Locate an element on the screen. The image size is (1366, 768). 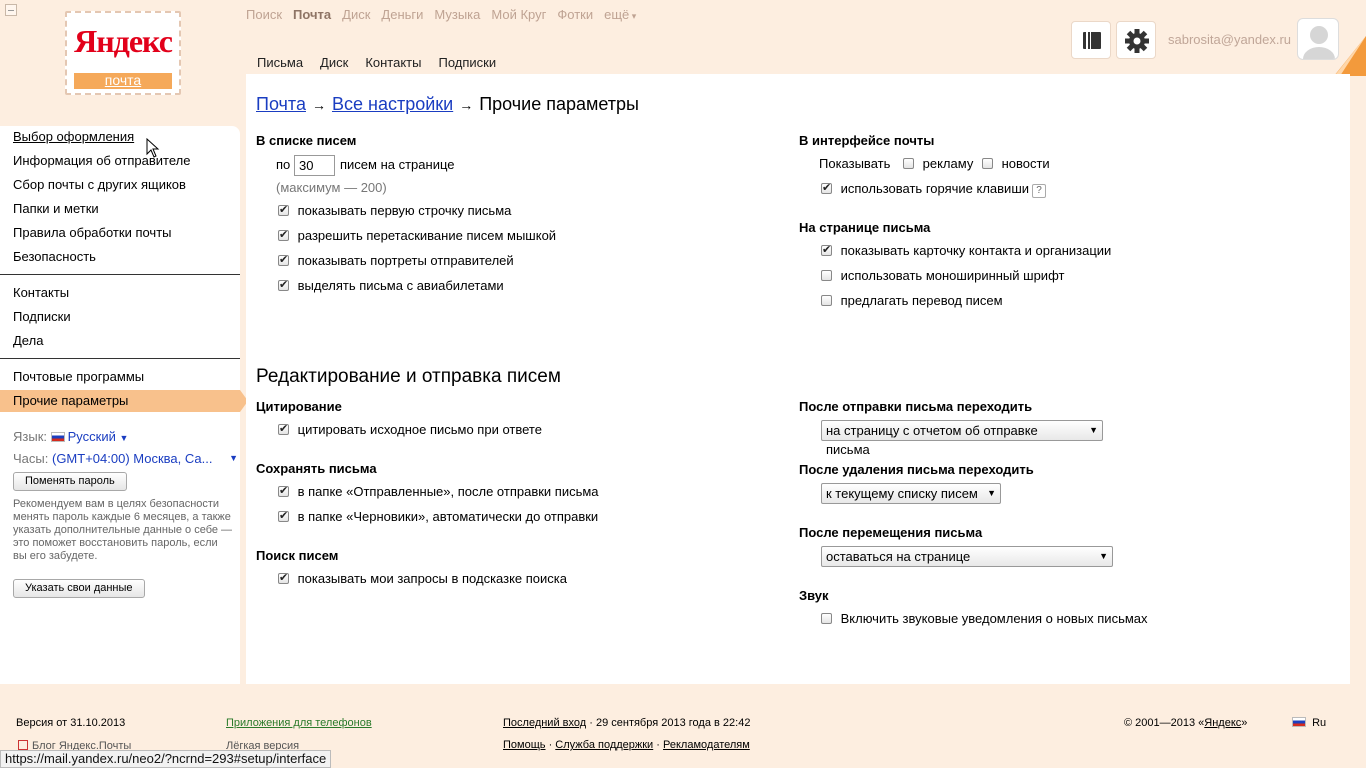
footer-yandex-link: Яндекс is located at coordinates (1222, 723).